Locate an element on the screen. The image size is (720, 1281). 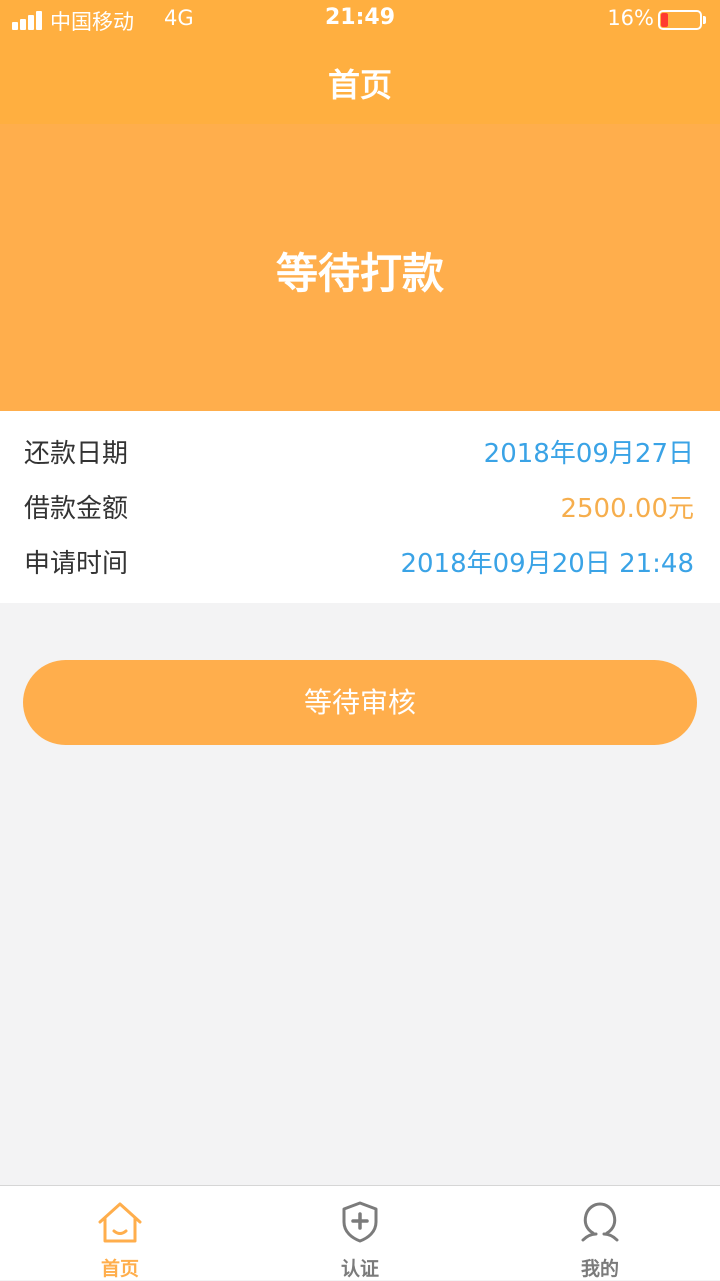
info-value: 2500.00元 is located at coordinates (627, 509).